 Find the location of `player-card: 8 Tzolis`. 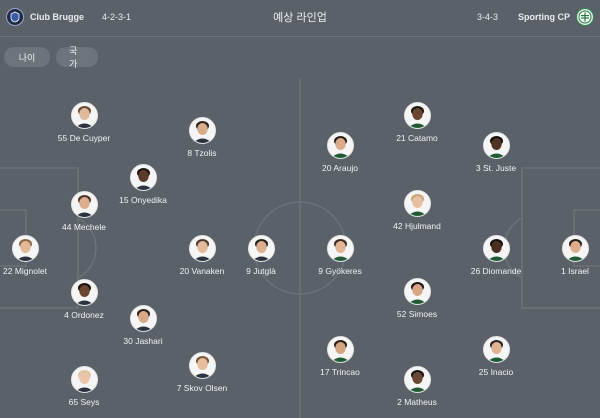

player-card: 8 Tzolis is located at coordinates (202, 137).